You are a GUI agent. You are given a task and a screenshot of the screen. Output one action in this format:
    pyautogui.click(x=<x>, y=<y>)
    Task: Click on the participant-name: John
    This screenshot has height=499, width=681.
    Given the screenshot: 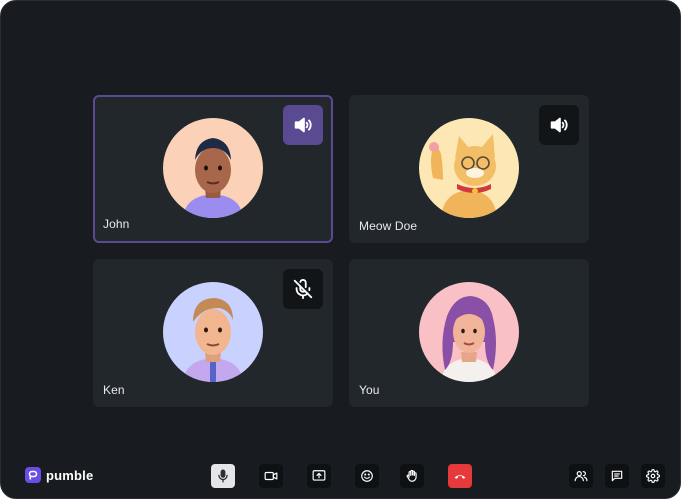 What is the action you would take?
    pyautogui.click(x=116, y=224)
    